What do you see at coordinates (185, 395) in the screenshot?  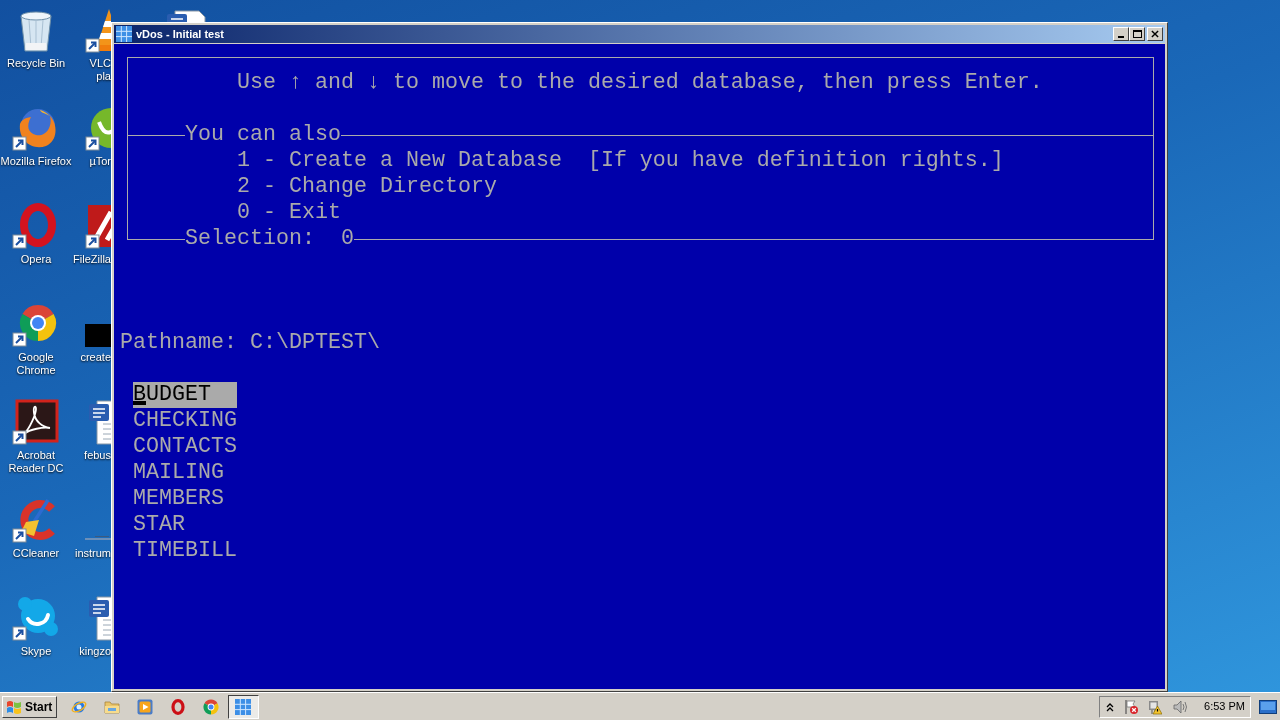 I see `database-item: BUDGET` at bounding box center [185, 395].